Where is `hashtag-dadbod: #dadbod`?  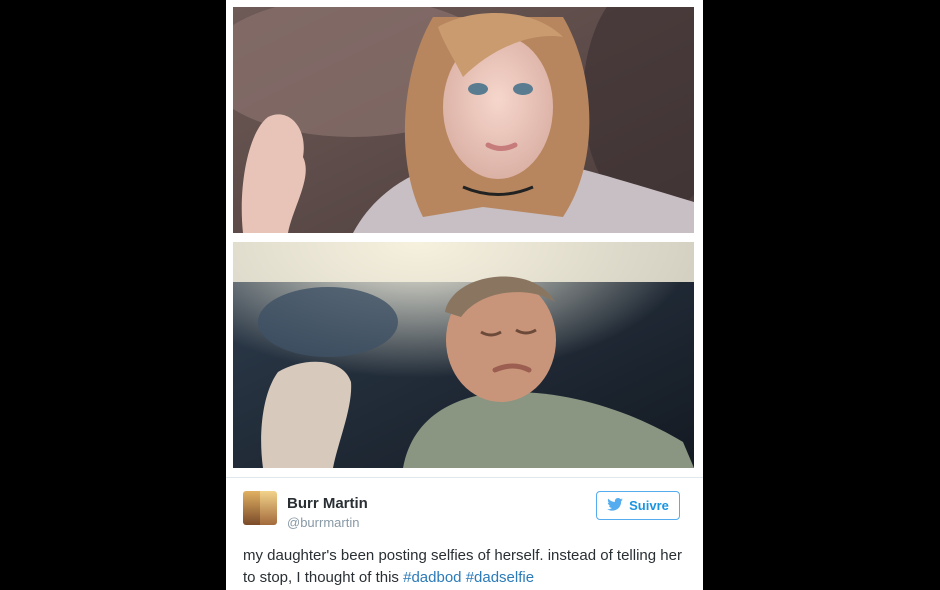 hashtag-dadbod: #dadbod is located at coordinates (432, 577).